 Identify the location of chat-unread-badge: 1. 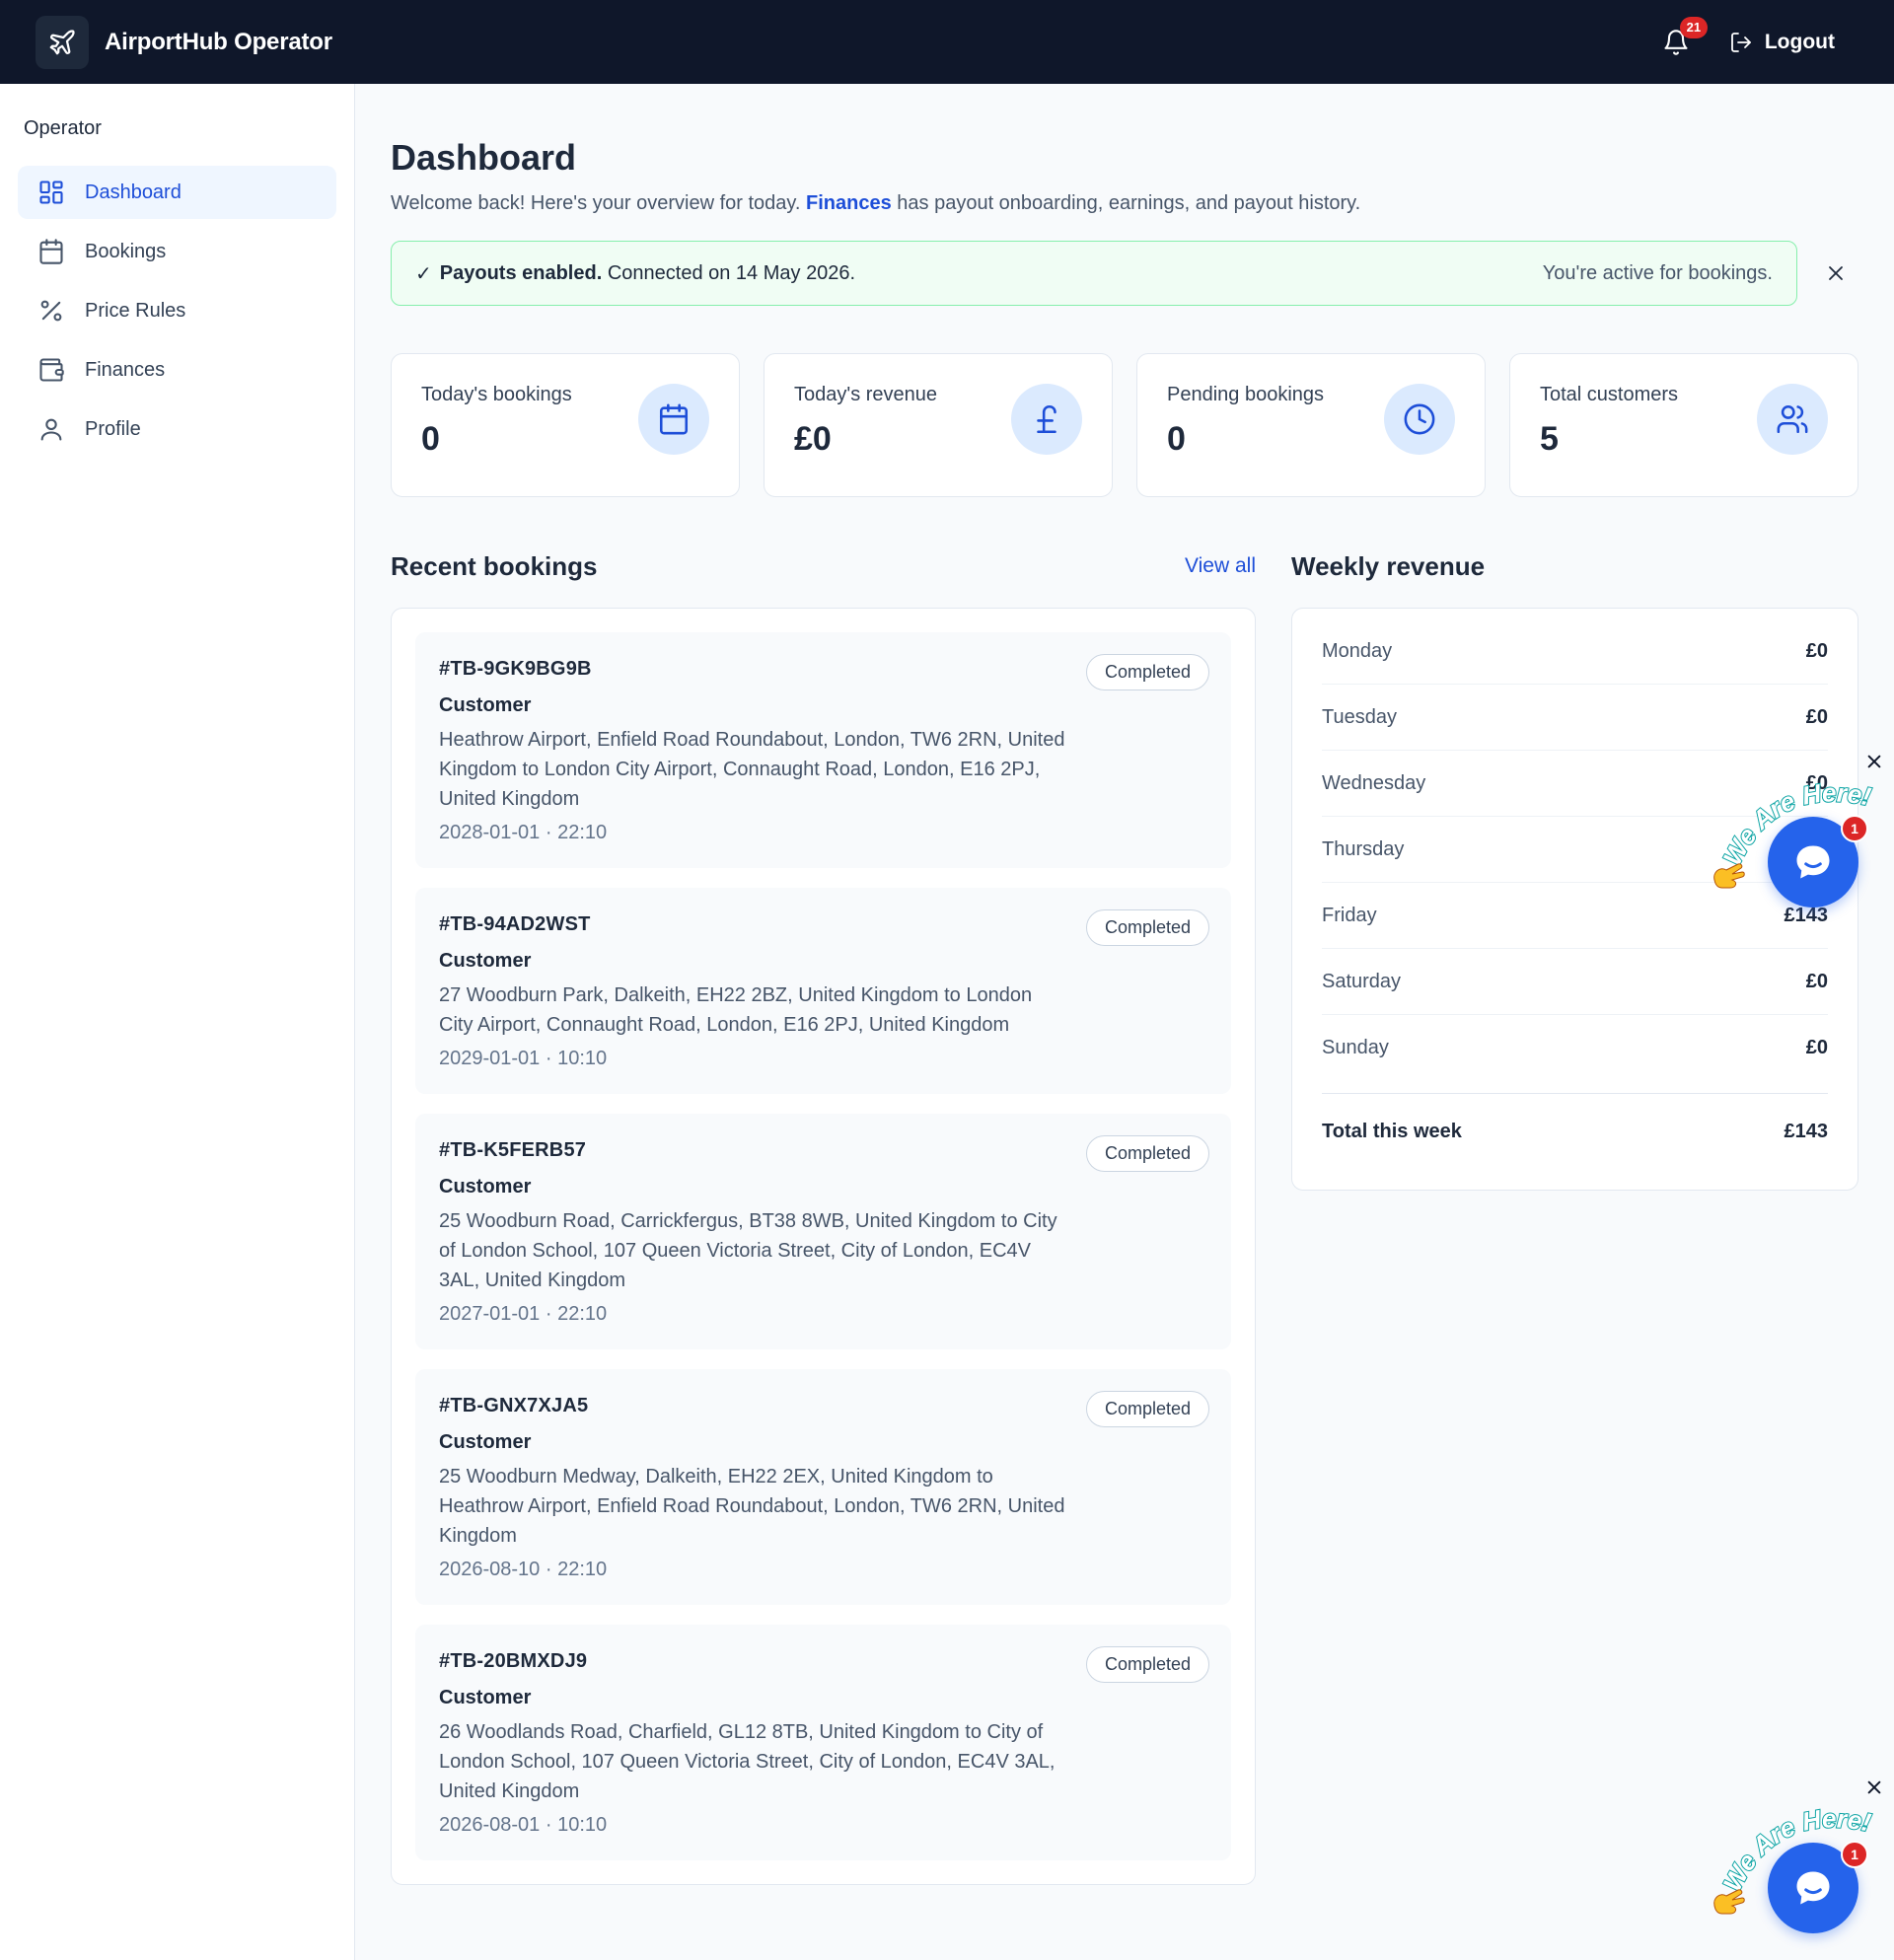
(1854, 829).